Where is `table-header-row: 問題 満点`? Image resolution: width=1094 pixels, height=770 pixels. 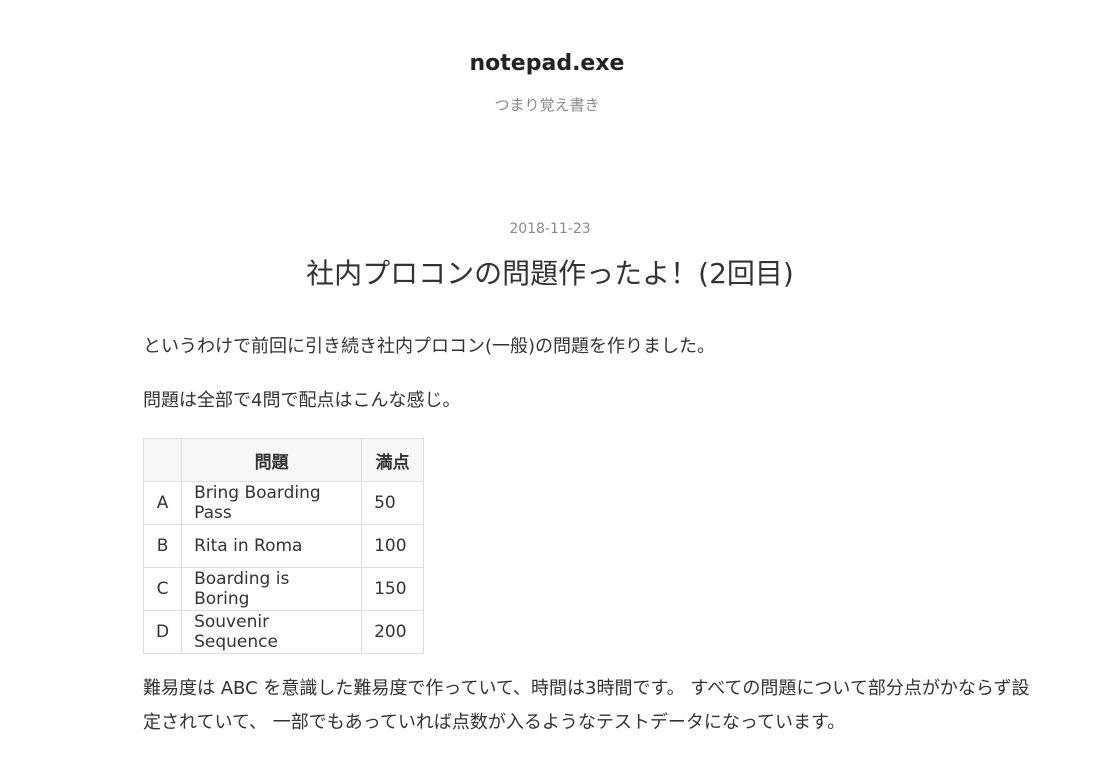 table-header-row: 問題 満点 is located at coordinates (283, 460).